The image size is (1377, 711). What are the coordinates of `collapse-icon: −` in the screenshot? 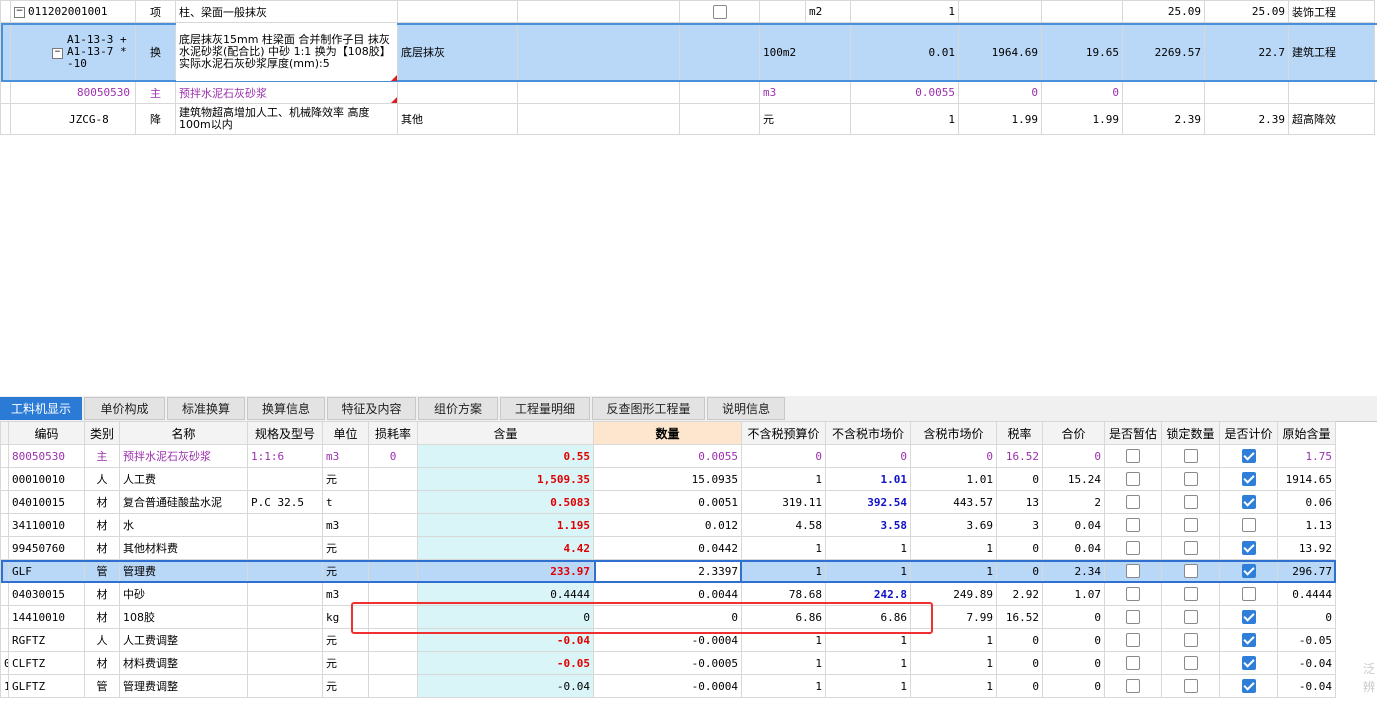 It's located at (19, 12).